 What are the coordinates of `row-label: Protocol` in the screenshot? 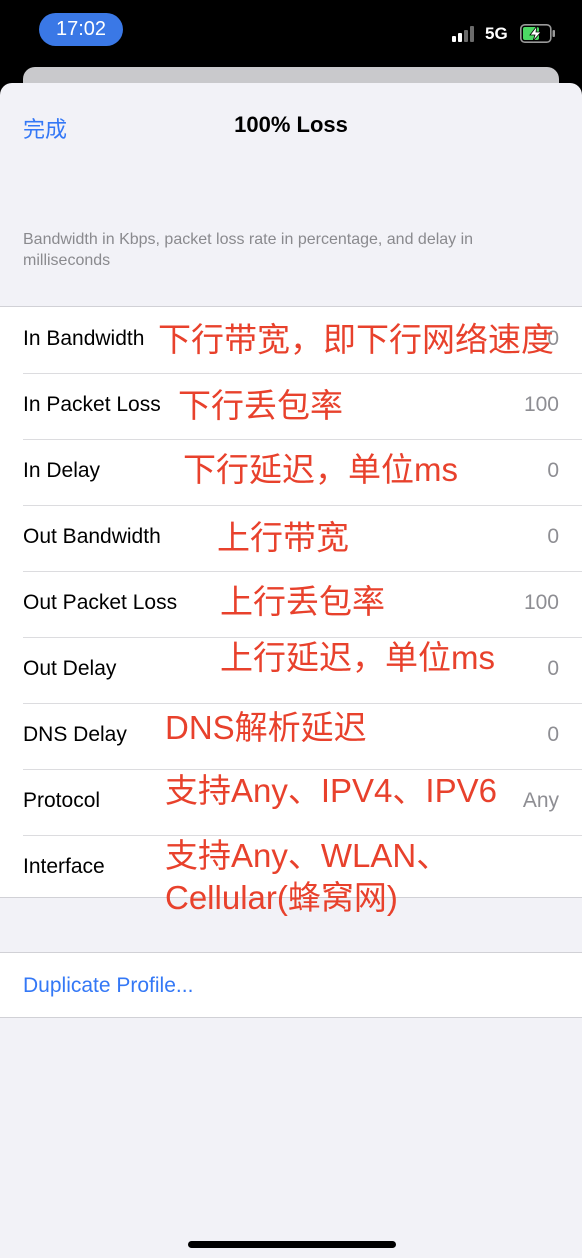 It's located at (62, 800).